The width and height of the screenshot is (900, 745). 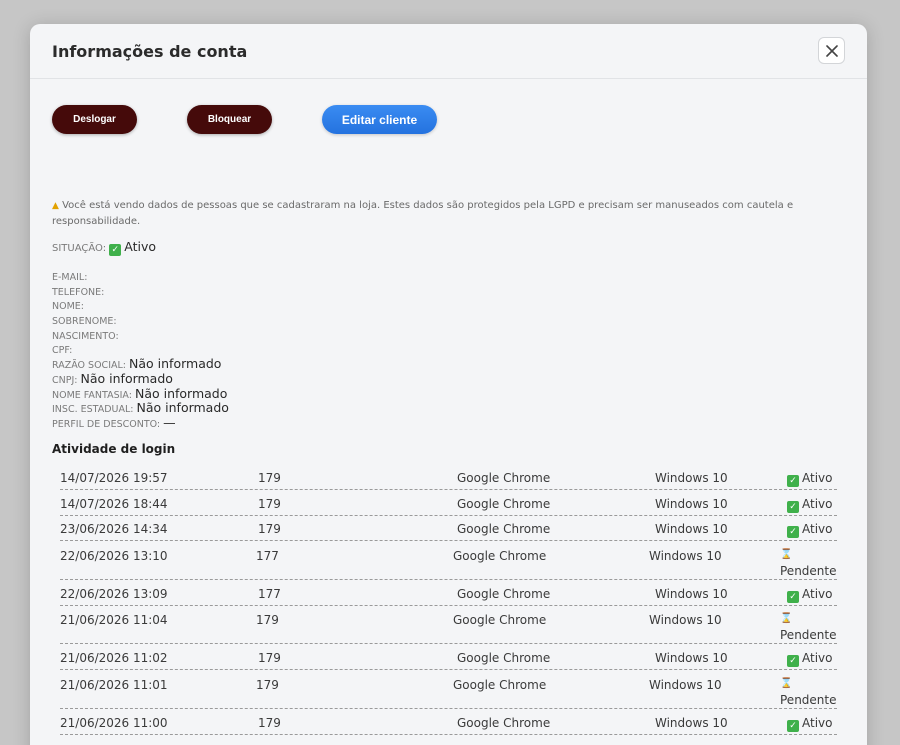 I want to click on field-label: RAZÃO SOCIAL:, so click(x=89, y=366).